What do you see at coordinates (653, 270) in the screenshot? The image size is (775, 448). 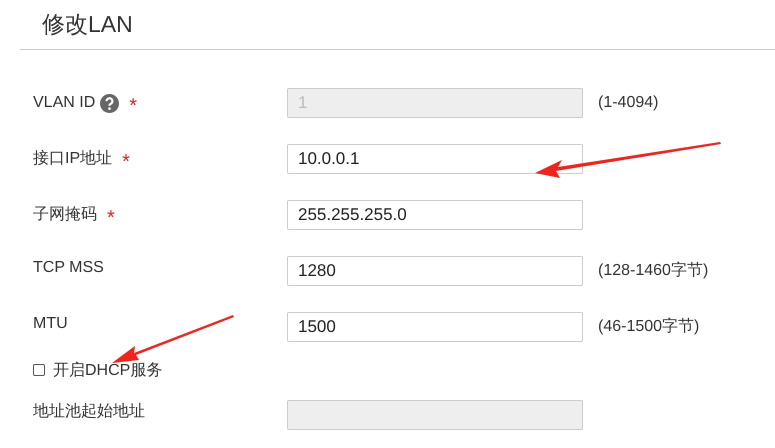 I see `range-hint: (128-1460字节)` at bounding box center [653, 270].